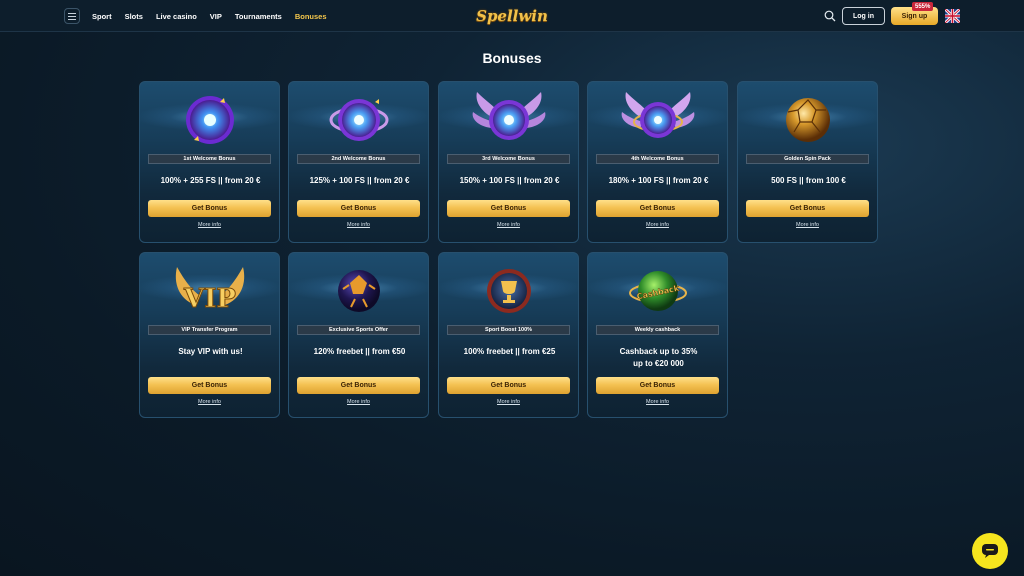  I want to click on search-icon, so click(830, 16).